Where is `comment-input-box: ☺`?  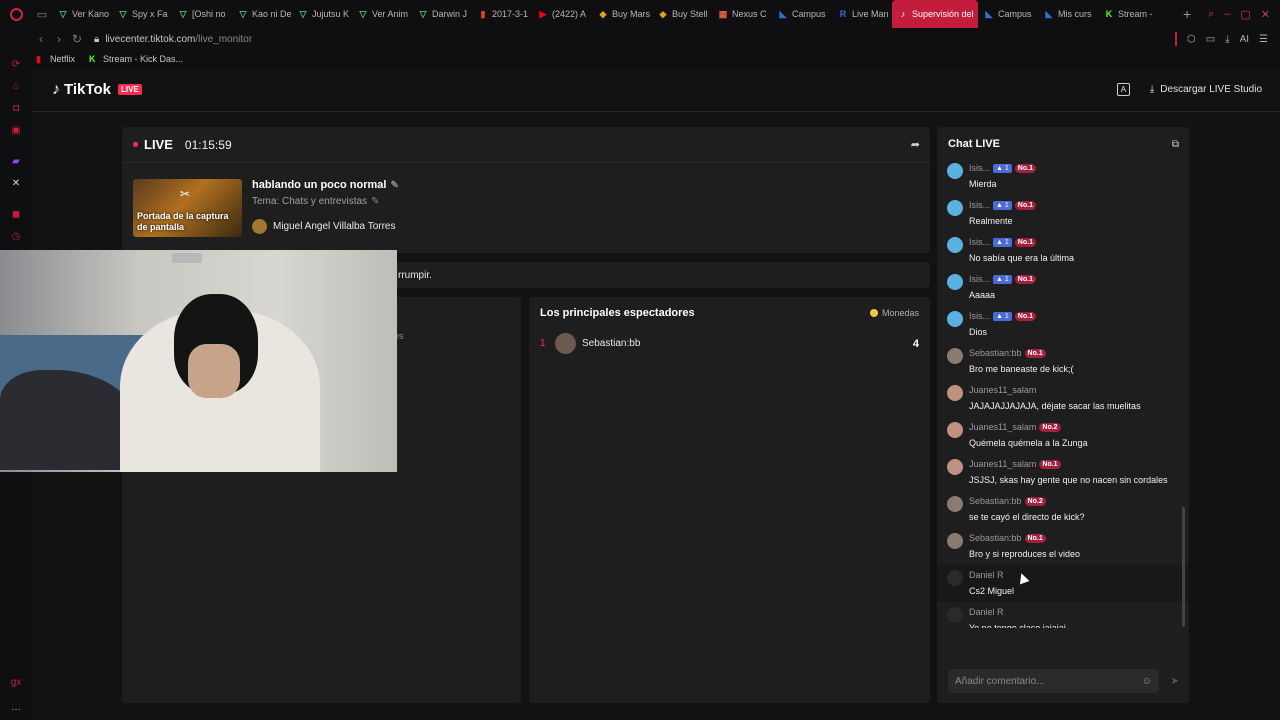
comment-input-box: ☺ is located at coordinates (1053, 681).